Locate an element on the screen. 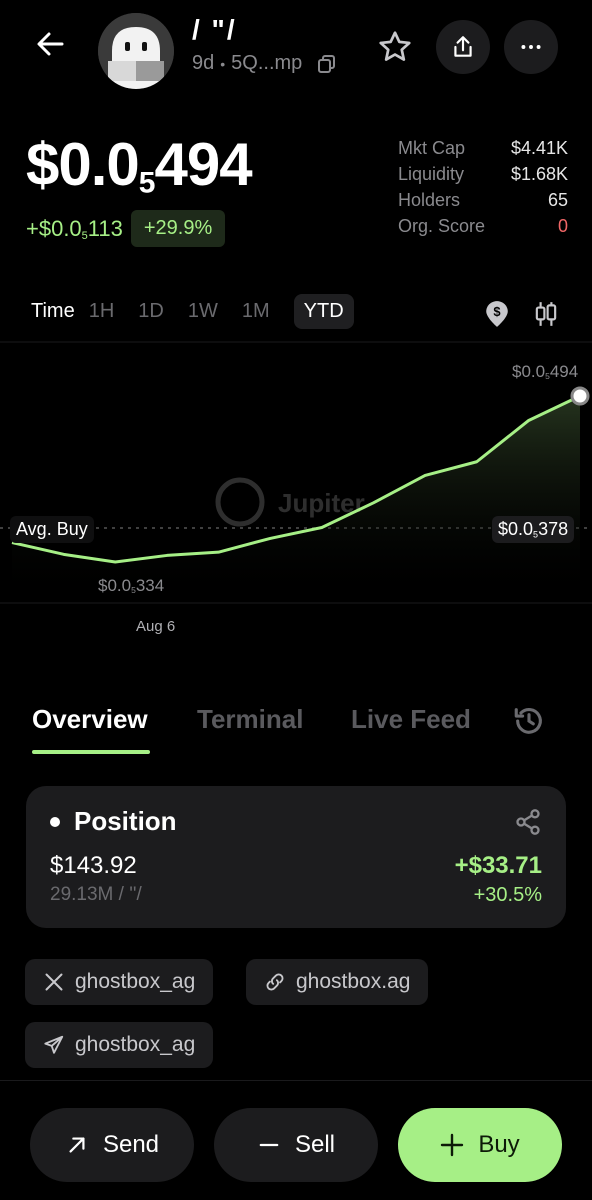  share-button is located at coordinates (463, 47).